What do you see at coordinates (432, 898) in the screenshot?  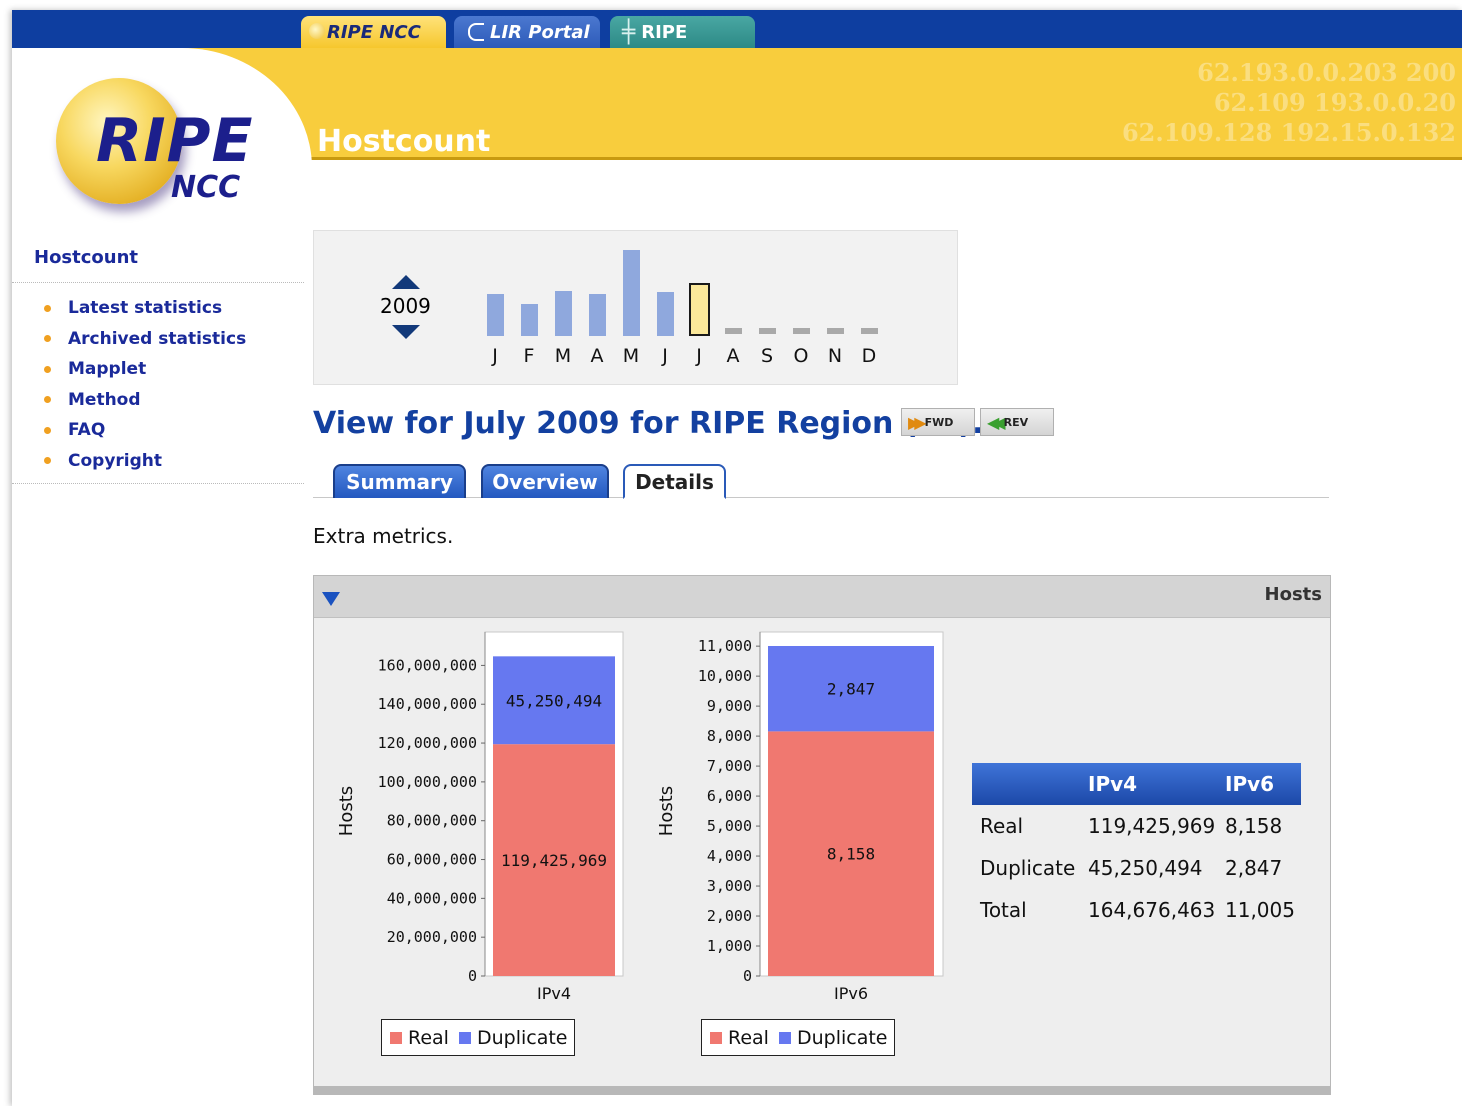 I see `y-tick-label: 40,000,000` at bounding box center [432, 898].